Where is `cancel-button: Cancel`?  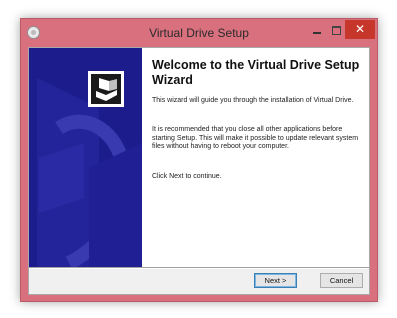
cancel-button: Cancel is located at coordinates (341, 280).